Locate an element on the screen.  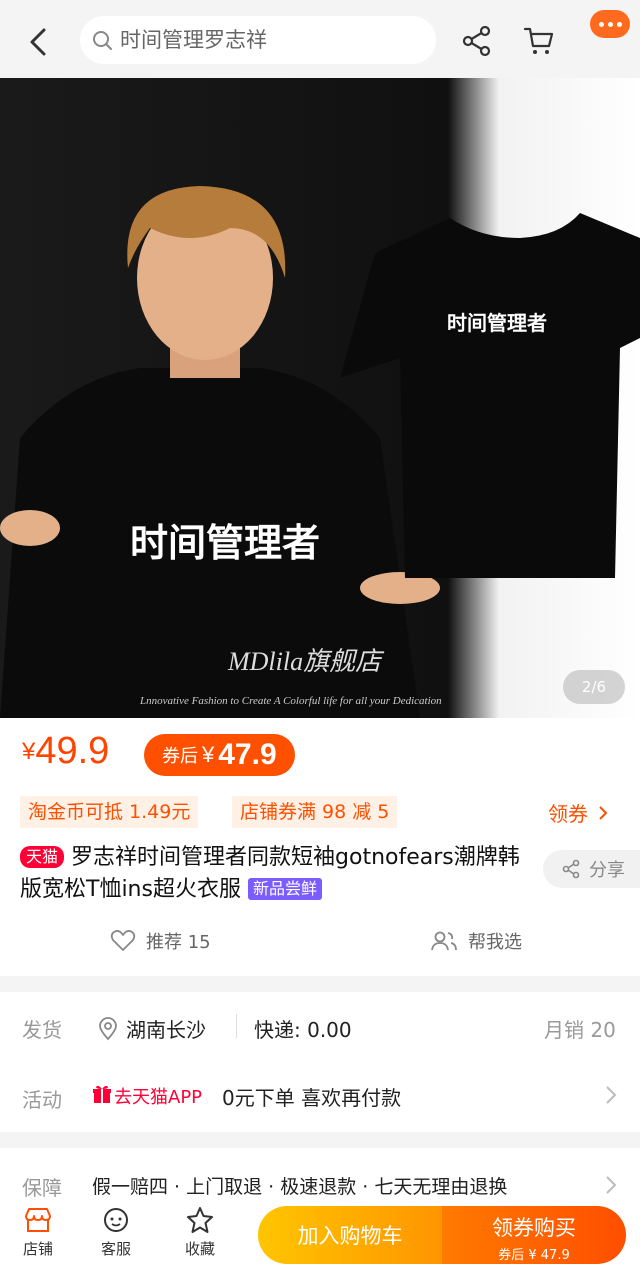
shipping-activity-section is located at coordinates (320, 1062).